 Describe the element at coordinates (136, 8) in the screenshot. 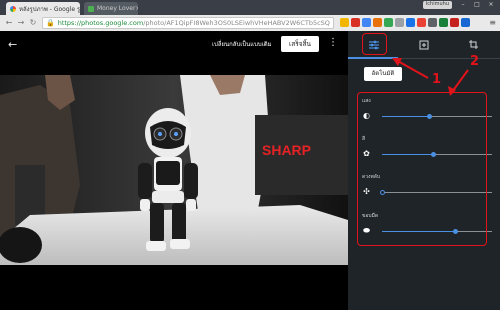

I see `close-tab-icon: ×` at that location.